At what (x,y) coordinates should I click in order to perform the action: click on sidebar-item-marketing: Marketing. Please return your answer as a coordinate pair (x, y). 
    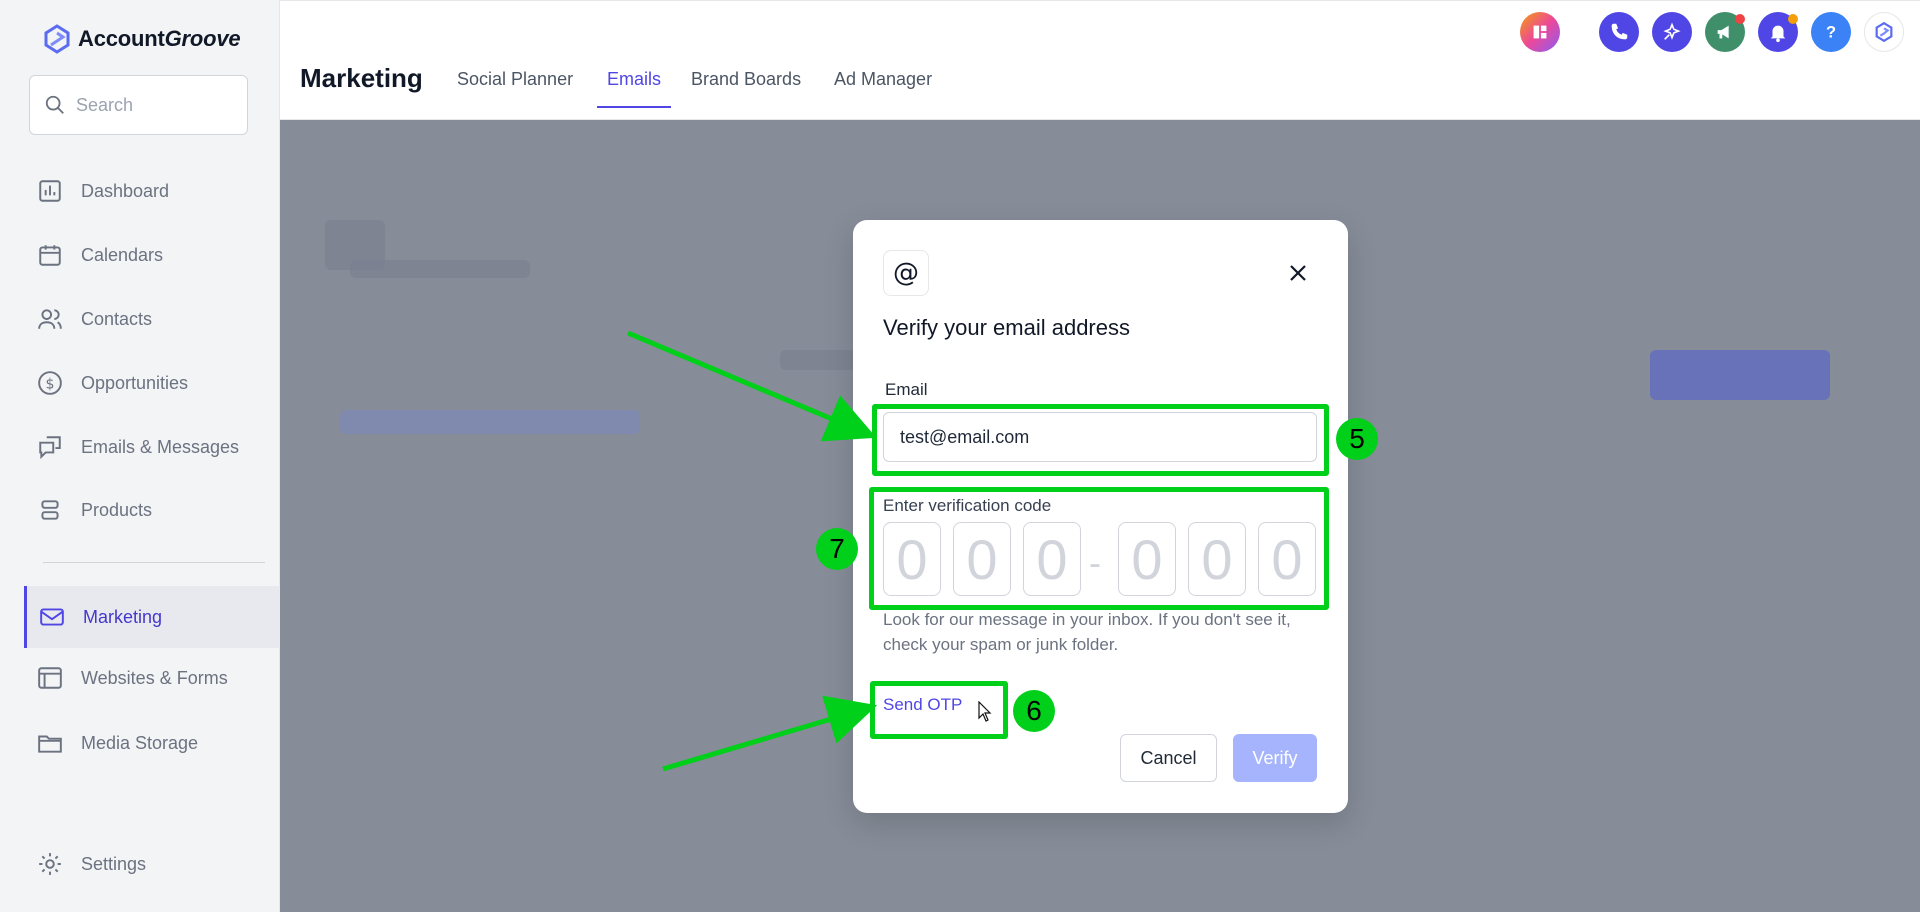
    Looking at the image, I should click on (152, 617).